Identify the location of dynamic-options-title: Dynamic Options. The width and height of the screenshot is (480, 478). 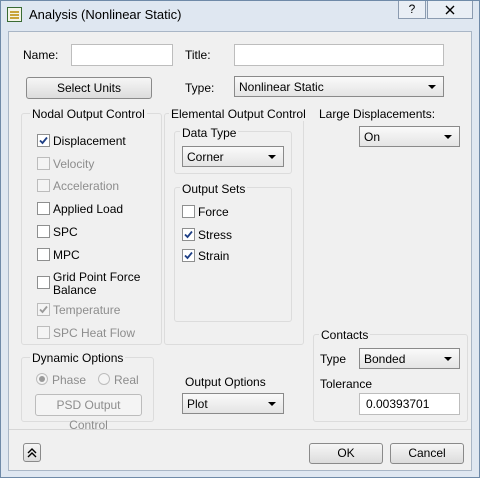
(78, 358).